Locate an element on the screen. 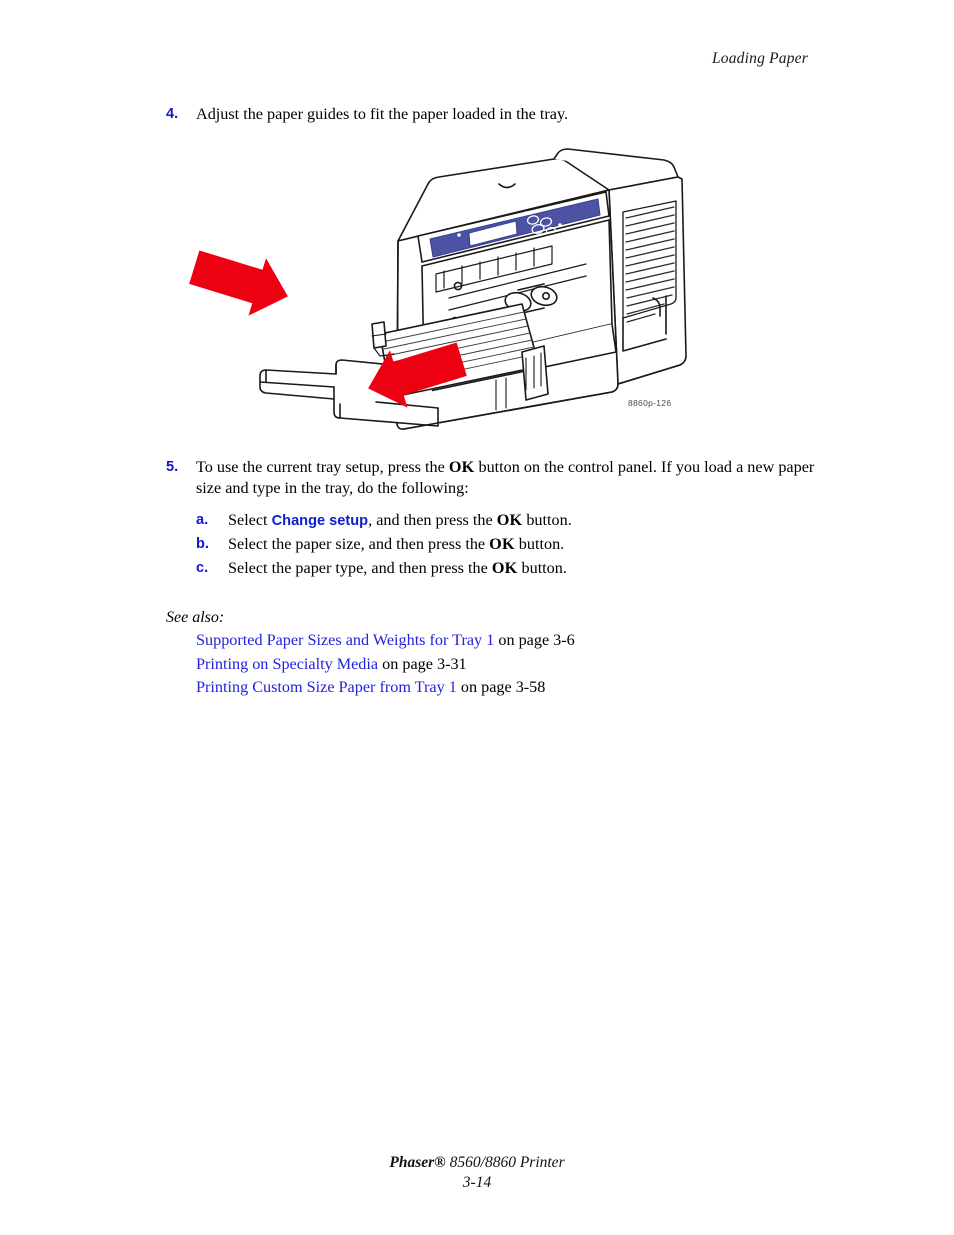 The image size is (954, 1235). step-5-text-lead: To use the current tray setup, press the is located at coordinates (322, 466).